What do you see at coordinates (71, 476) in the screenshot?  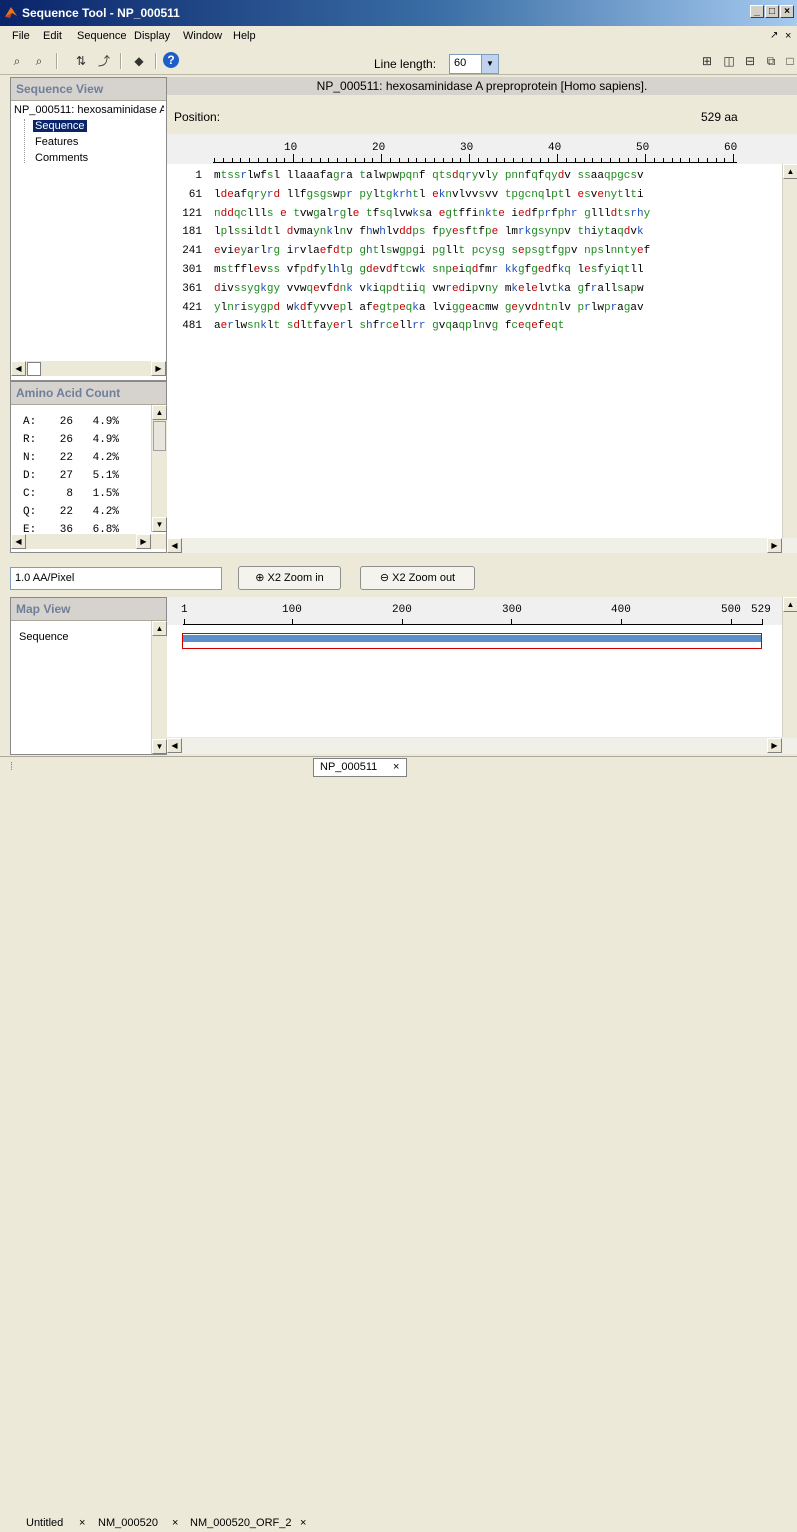 I see `aa-row: D: 27 5.1%` at bounding box center [71, 476].